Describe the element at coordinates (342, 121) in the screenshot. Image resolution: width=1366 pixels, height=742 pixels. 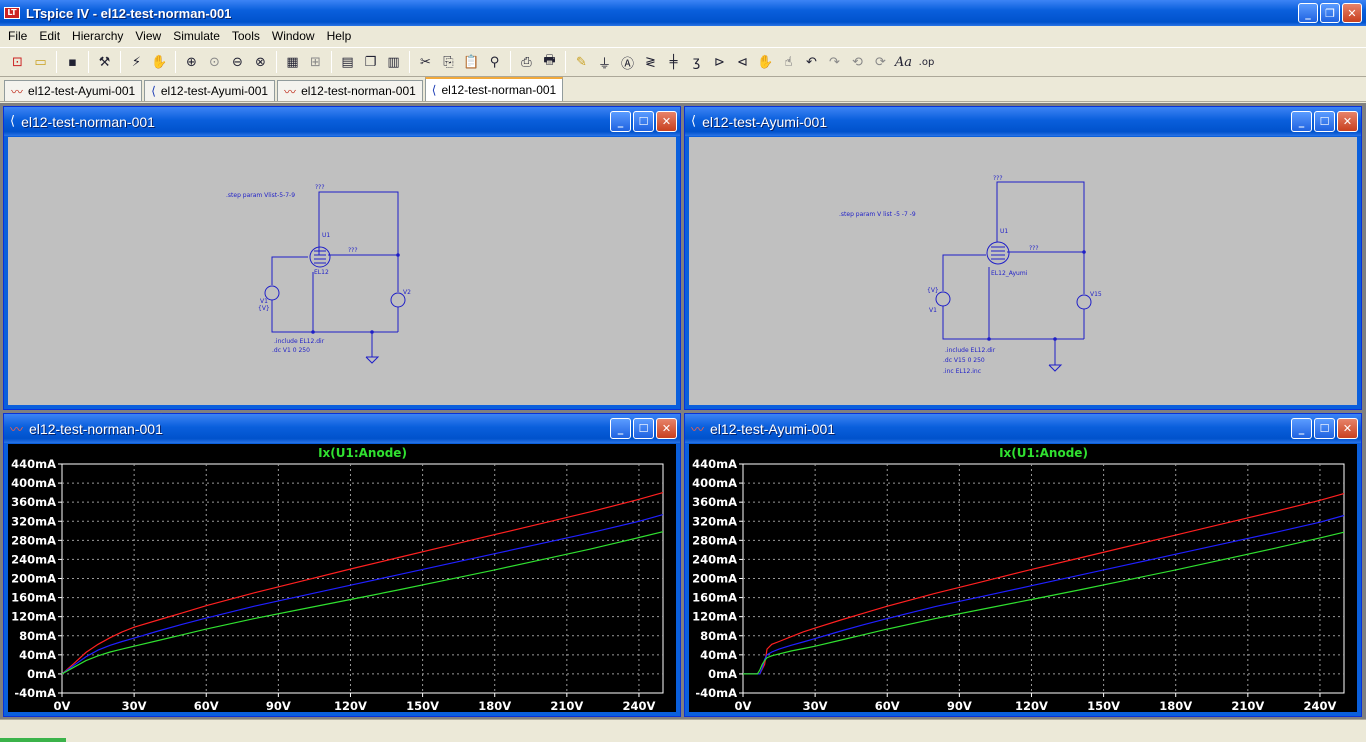
I see `subwindow-titlebar: ⟨ el12-test-norman-001 _ ☐ ✕` at that location.